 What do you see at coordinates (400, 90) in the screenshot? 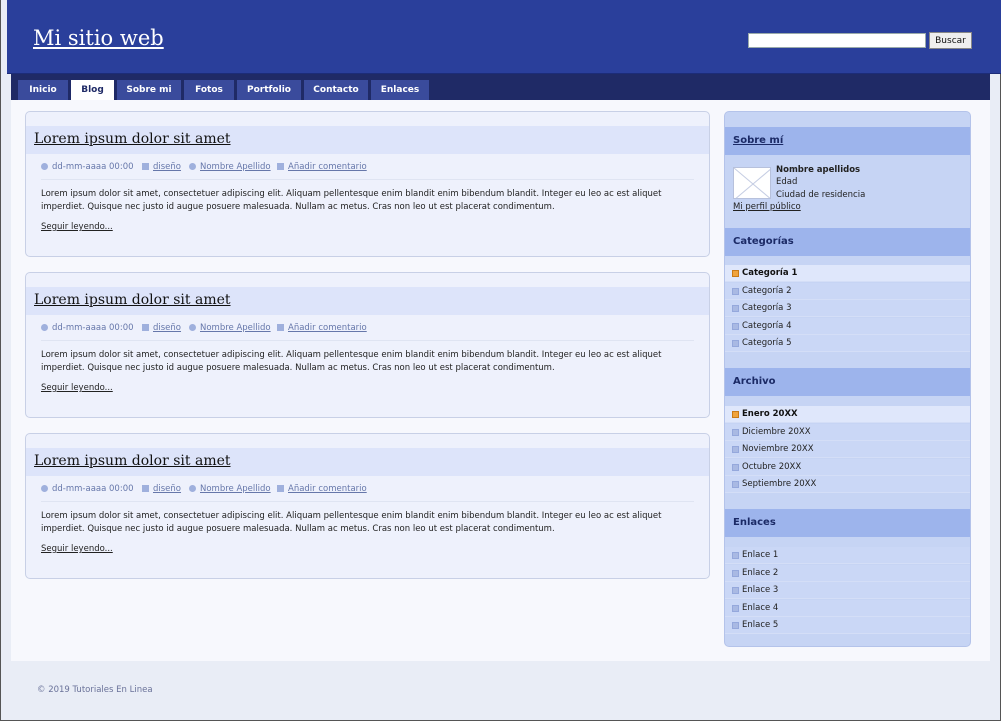
I see `tab-enlaces: Enlaces` at bounding box center [400, 90].